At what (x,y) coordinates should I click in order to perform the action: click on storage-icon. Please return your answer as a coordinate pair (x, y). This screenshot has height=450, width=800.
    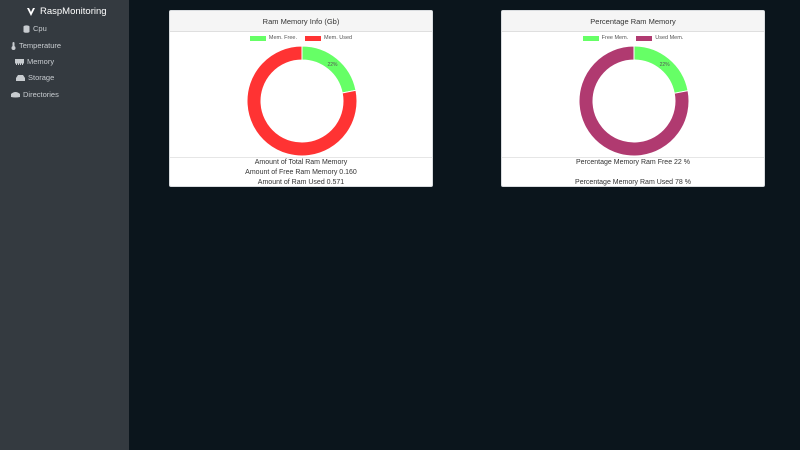
    Looking at the image, I should click on (20, 77).